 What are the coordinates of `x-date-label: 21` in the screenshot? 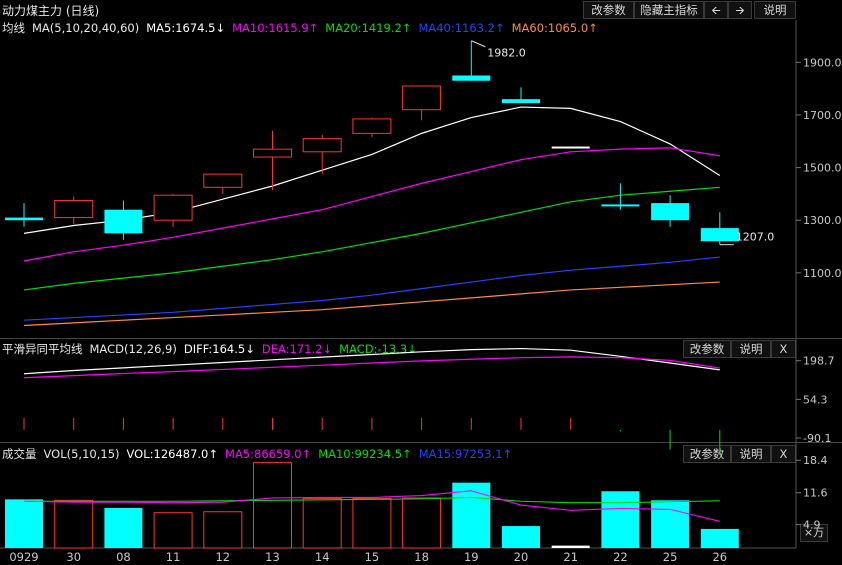 It's located at (570, 557).